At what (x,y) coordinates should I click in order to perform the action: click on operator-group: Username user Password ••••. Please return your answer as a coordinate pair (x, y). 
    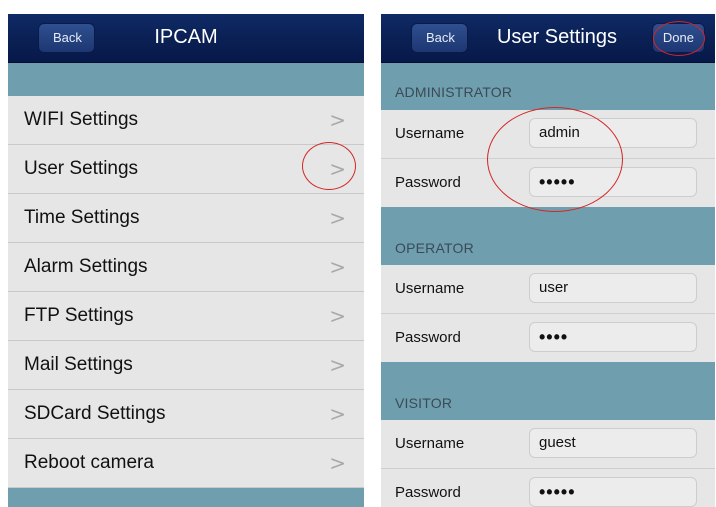
    Looking at the image, I should click on (548, 313).